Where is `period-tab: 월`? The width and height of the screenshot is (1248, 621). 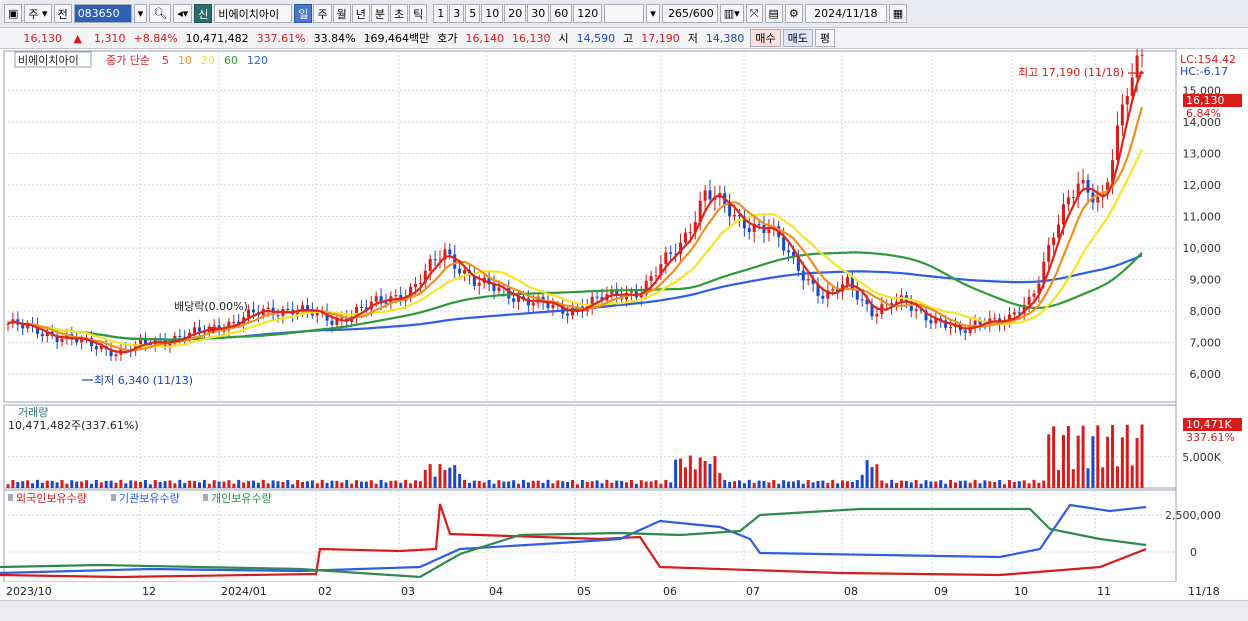 period-tab: 월 is located at coordinates (341, 13).